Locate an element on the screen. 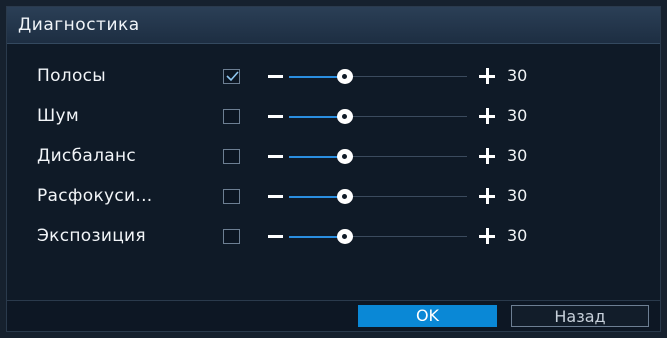 This screenshot has width=667, height=338. row-noise: Шум 30 is located at coordinates (333, 118).